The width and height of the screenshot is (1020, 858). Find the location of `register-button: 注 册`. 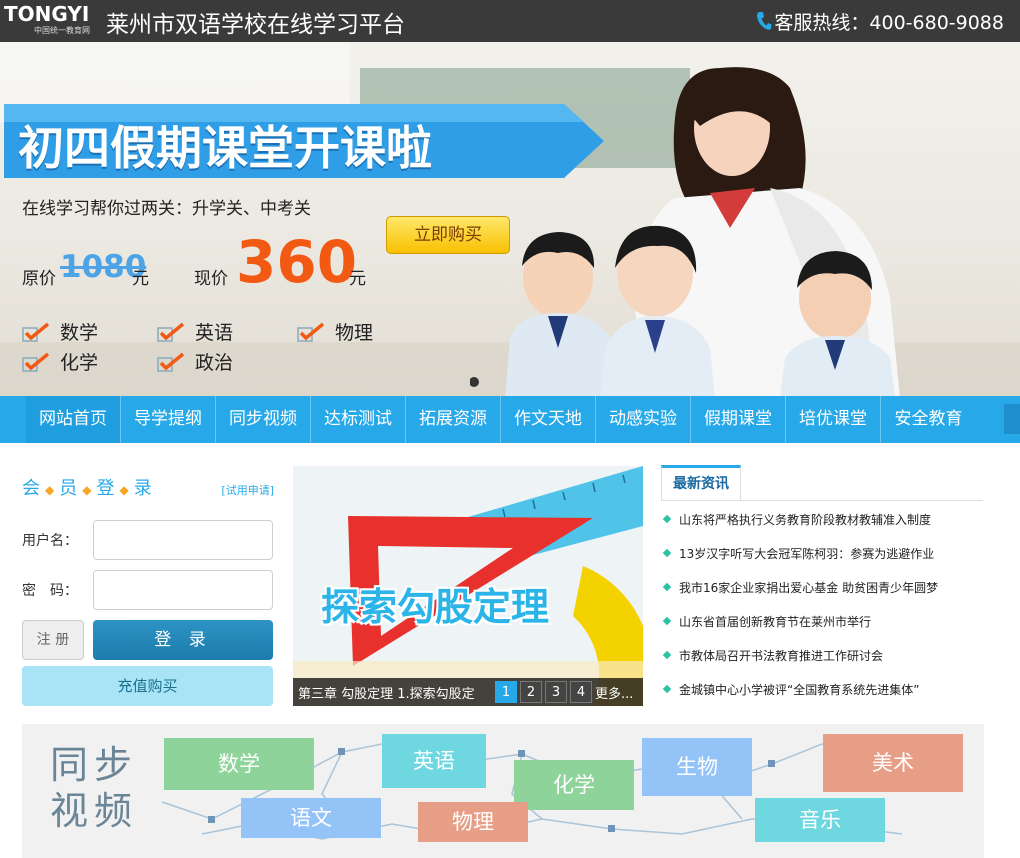

register-button: 注 册 is located at coordinates (53, 640).